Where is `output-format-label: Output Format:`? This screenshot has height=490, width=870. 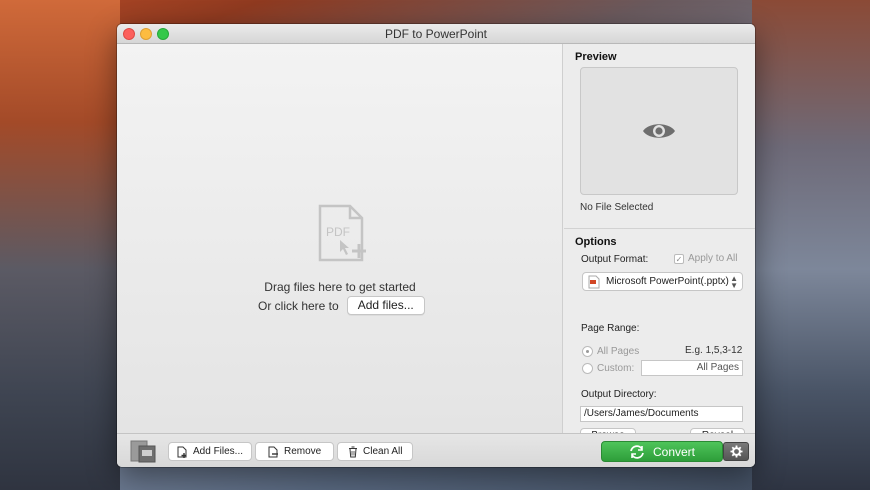 output-format-label: Output Format: is located at coordinates (615, 259).